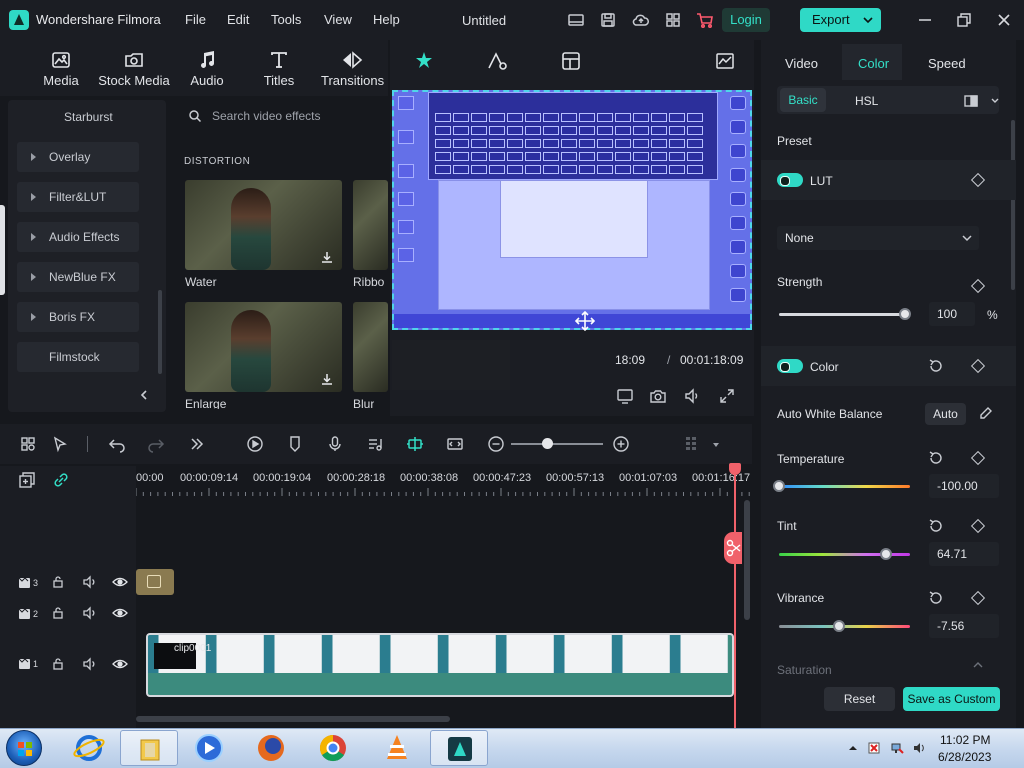 The width and height of the screenshot is (1024, 768). I want to click on sidebar-item-boris-fx: Boris FX, so click(78, 317).